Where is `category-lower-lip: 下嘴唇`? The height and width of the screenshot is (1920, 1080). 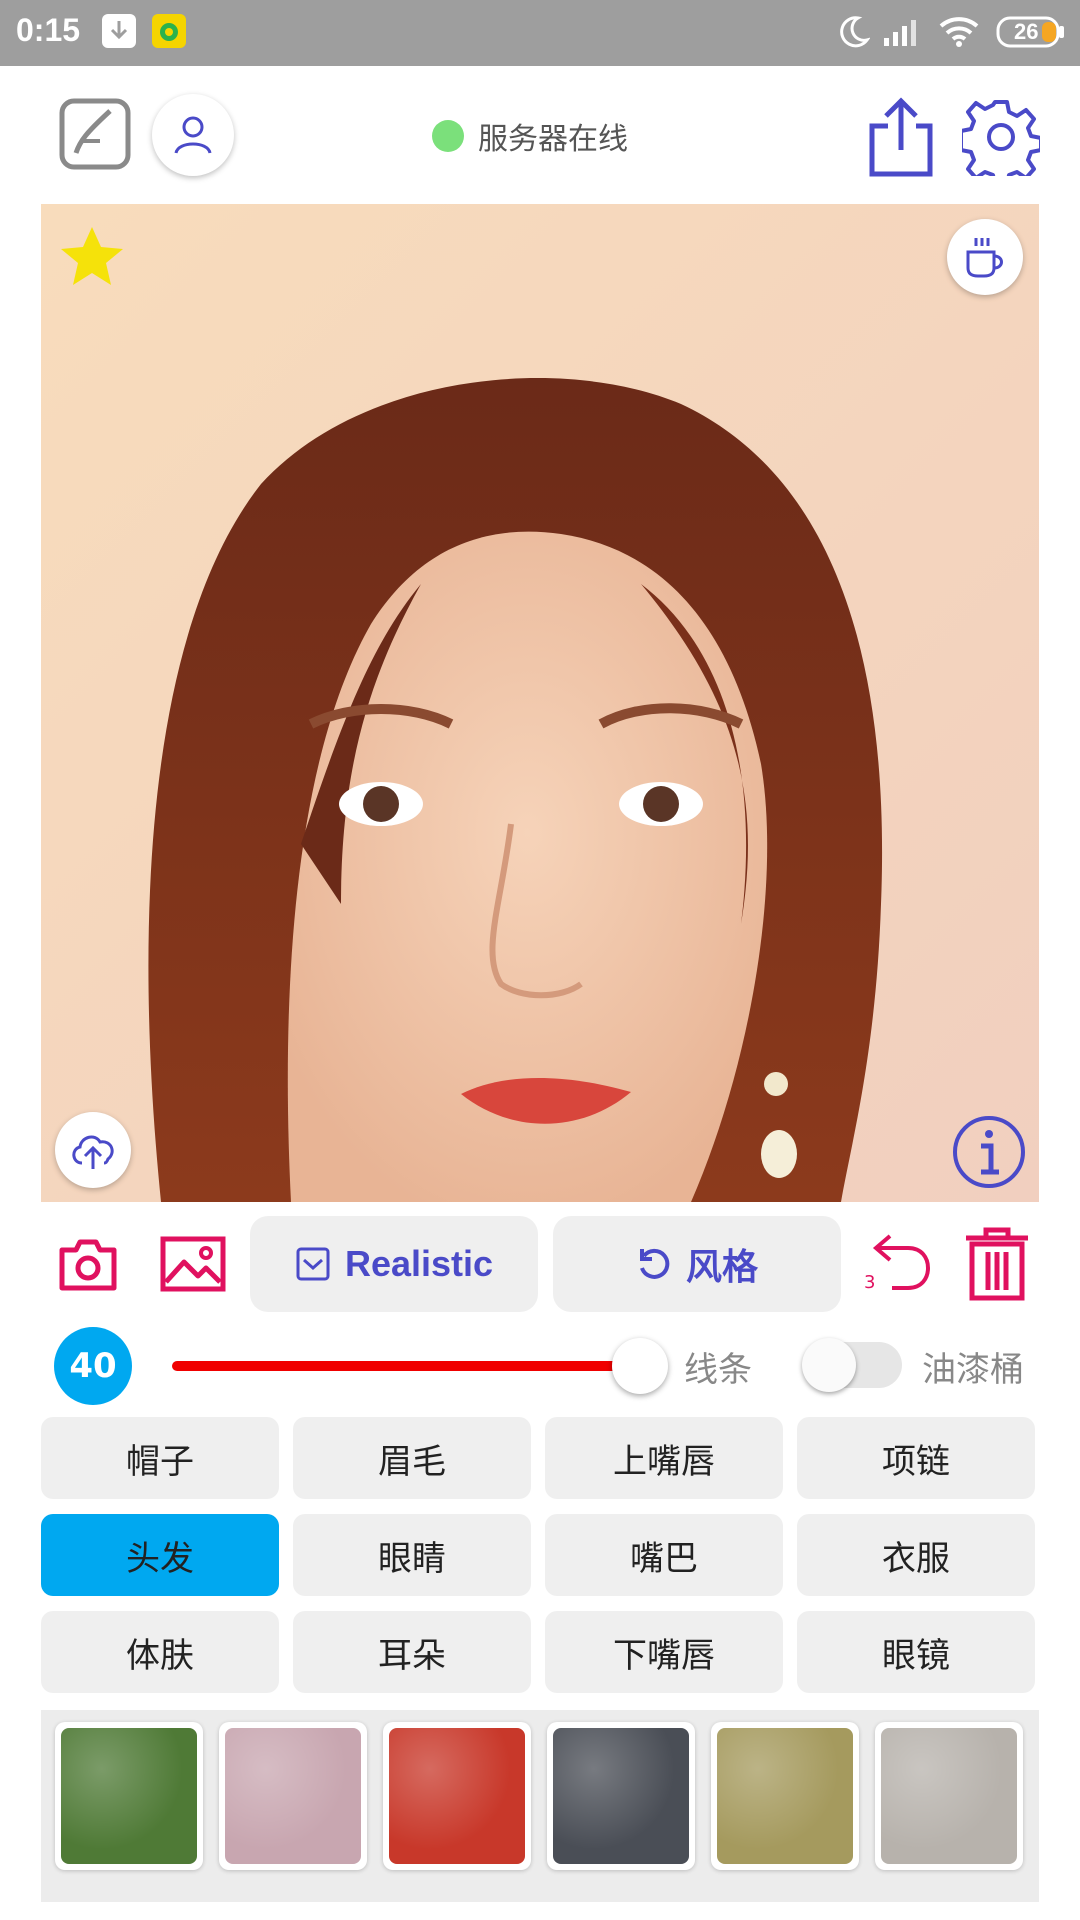 category-lower-lip: 下嘴唇 is located at coordinates (664, 1652).